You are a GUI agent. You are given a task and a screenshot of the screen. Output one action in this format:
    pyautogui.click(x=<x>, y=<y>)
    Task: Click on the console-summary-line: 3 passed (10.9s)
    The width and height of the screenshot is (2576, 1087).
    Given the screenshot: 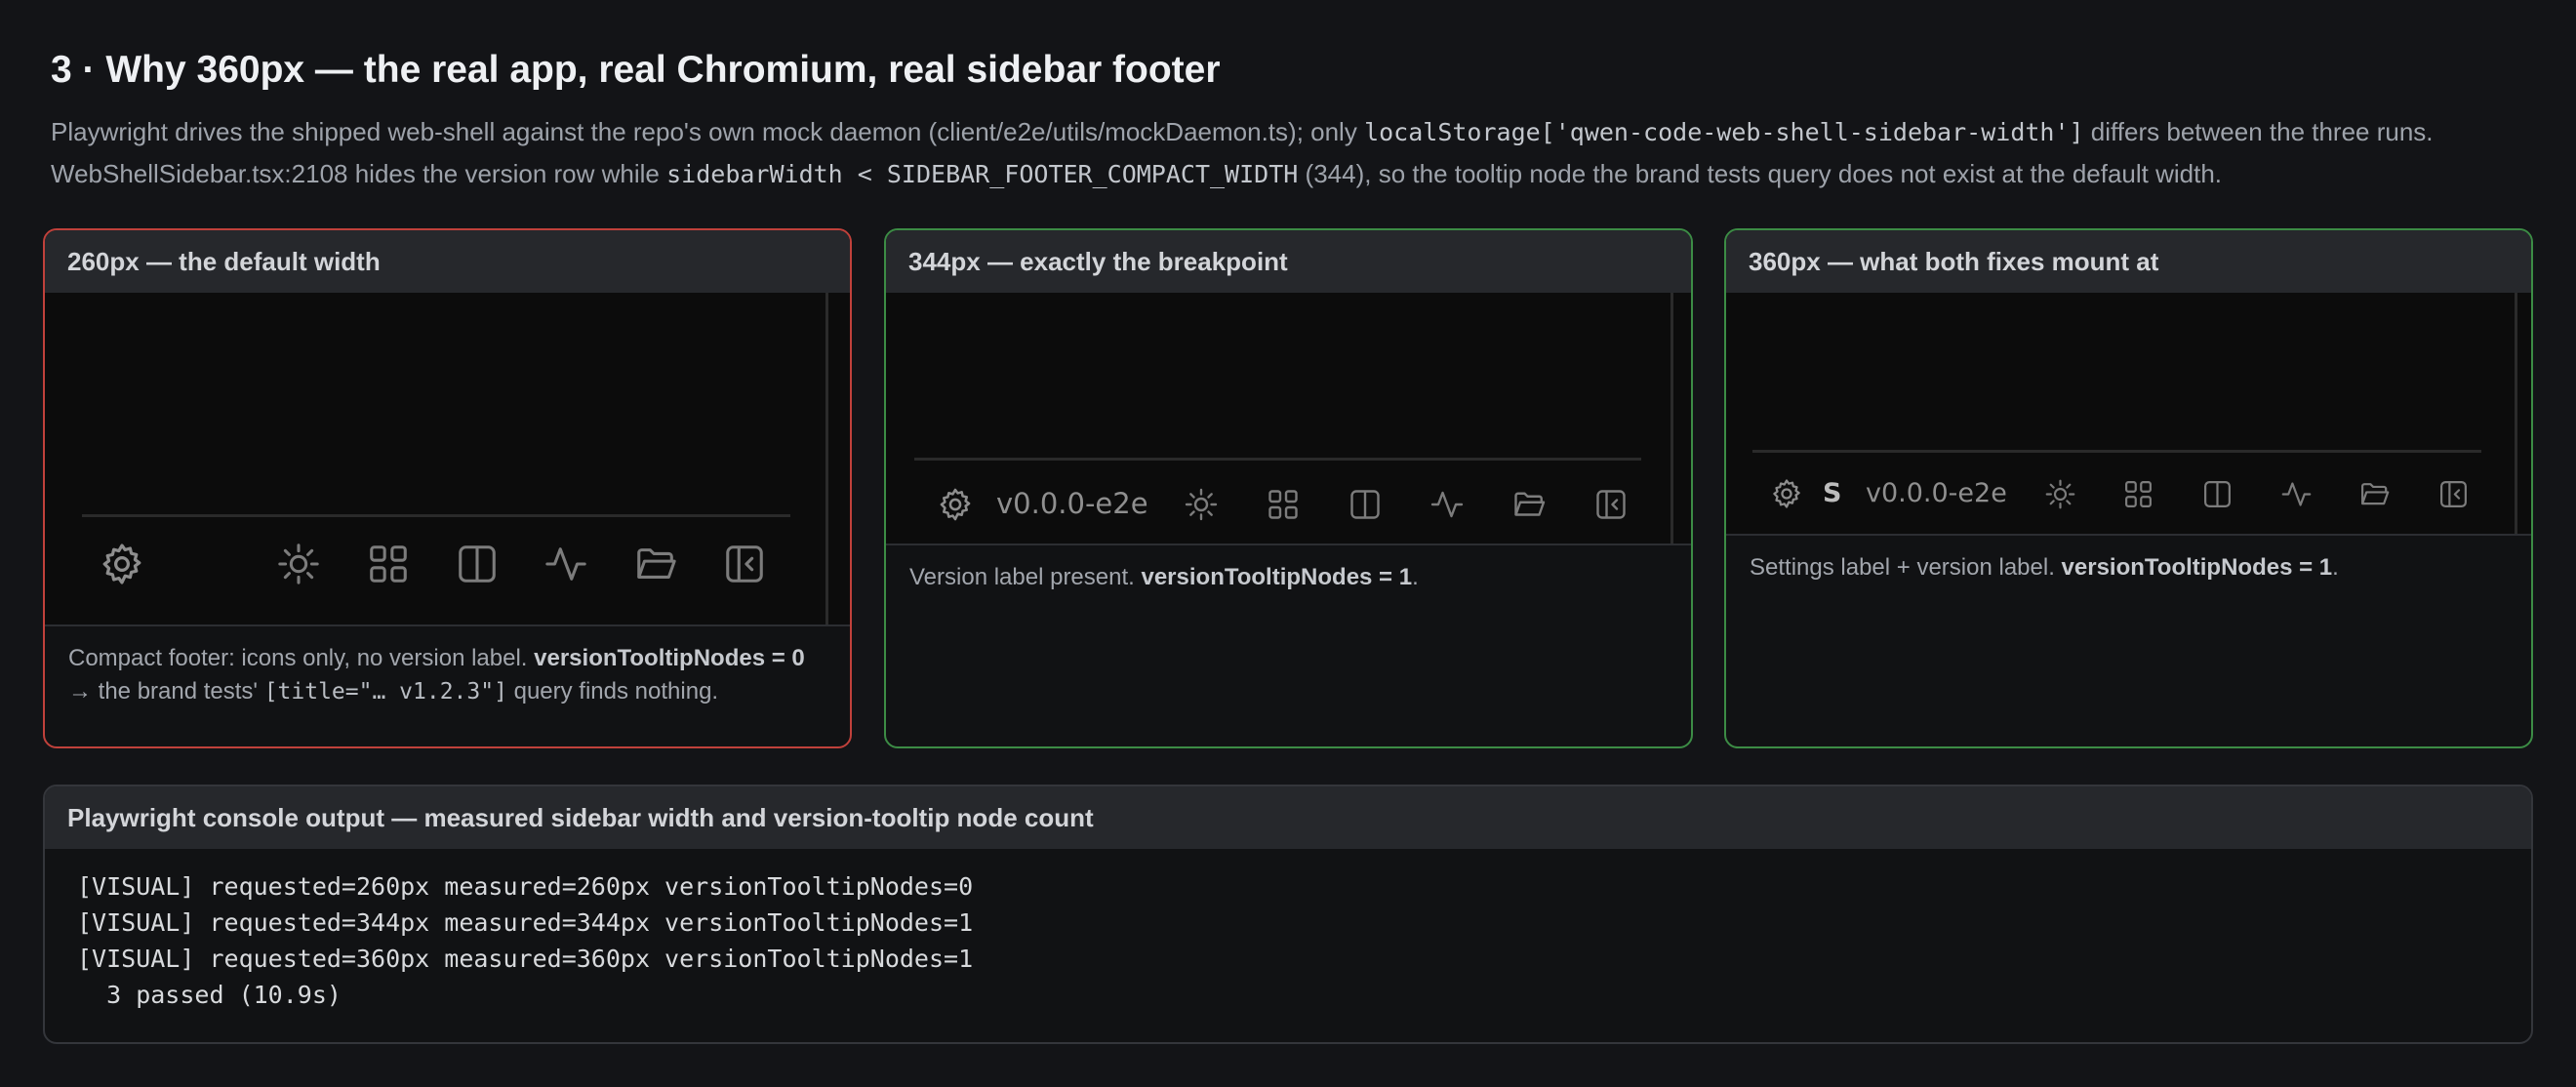 What is the action you would take?
    pyautogui.click(x=209, y=995)
    